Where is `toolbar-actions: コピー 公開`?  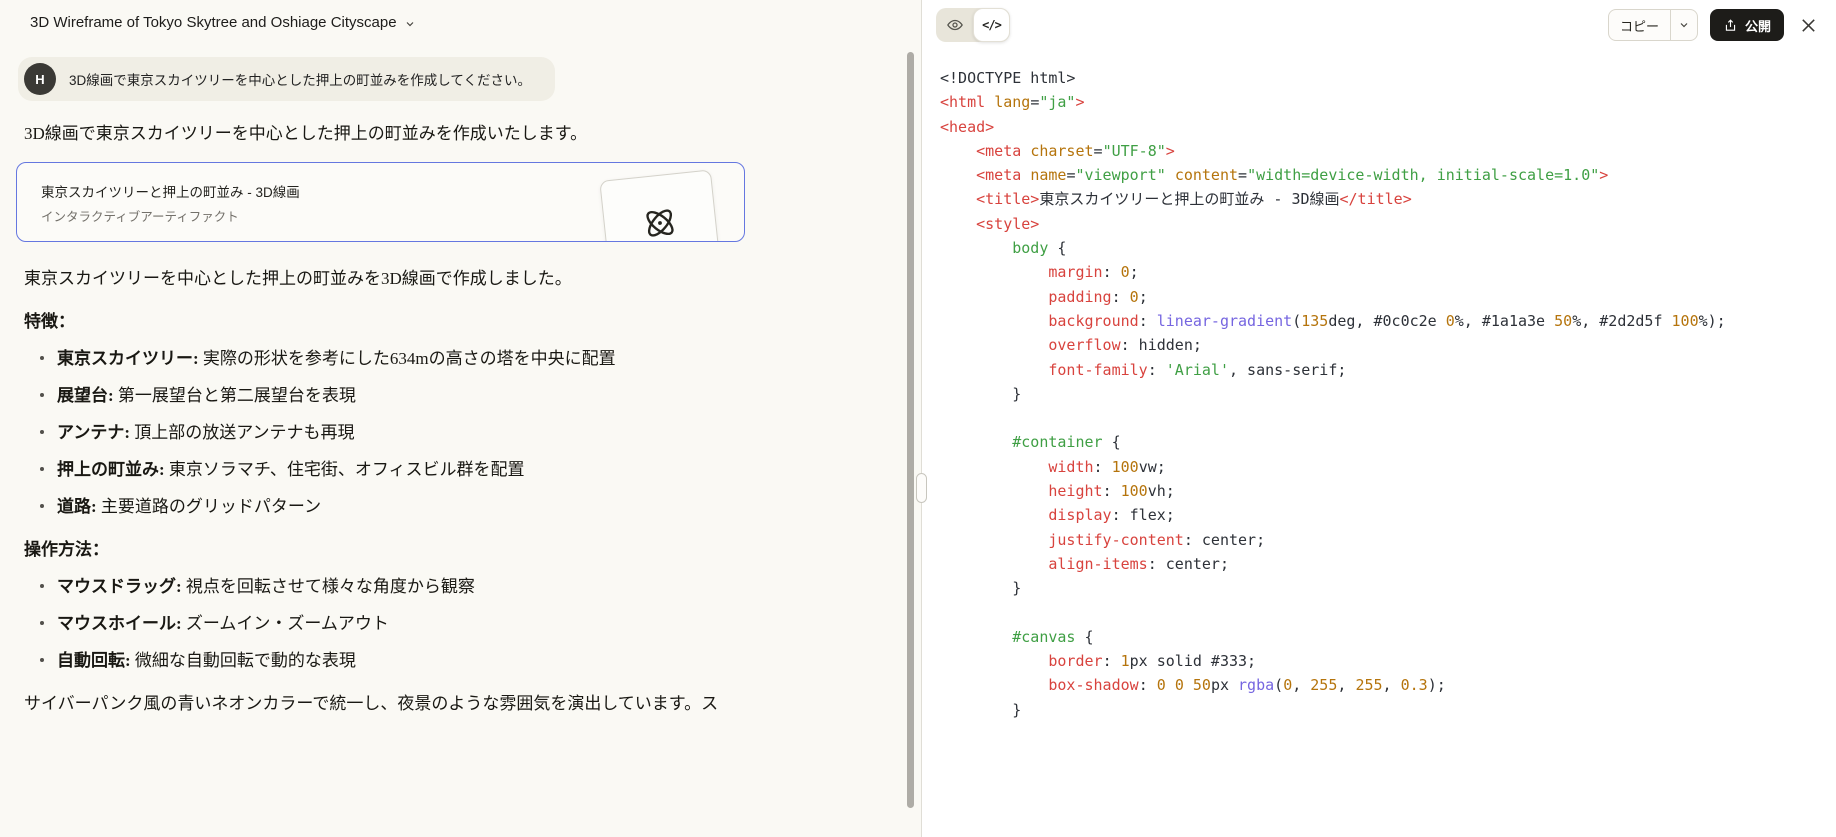
toolbar-actions: コピー 公開 is located at coordinates (1713, 25).